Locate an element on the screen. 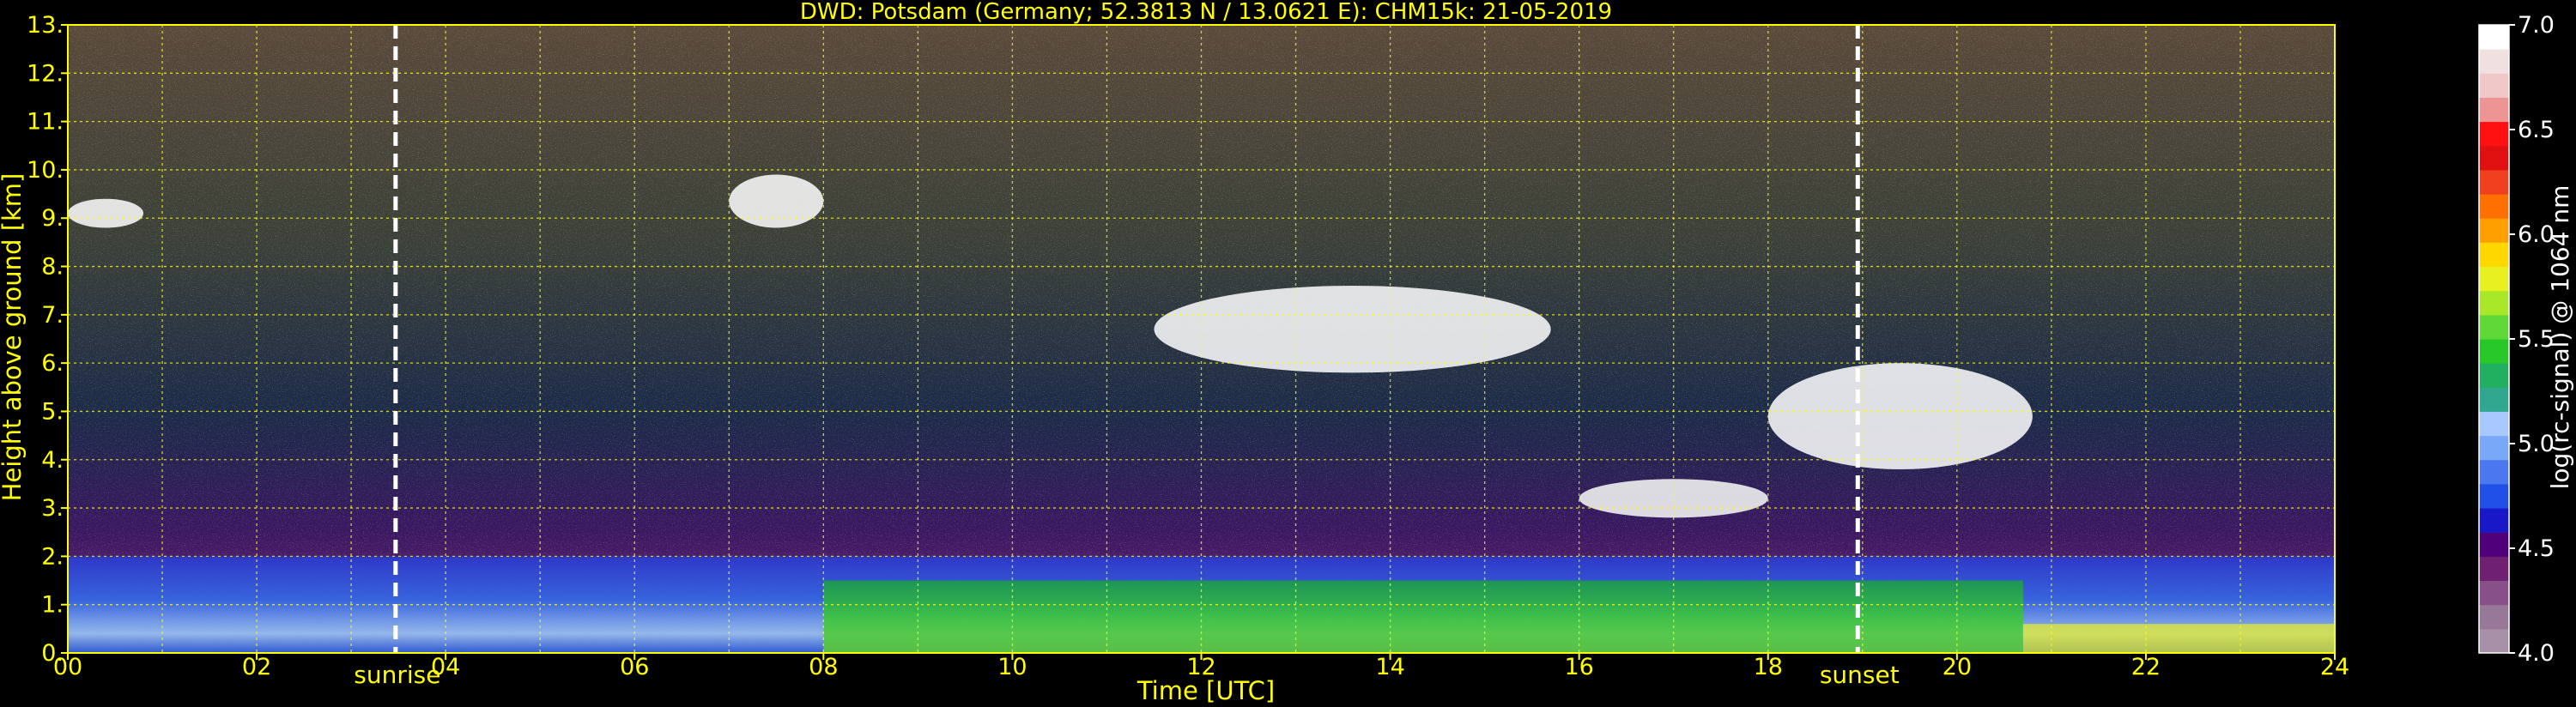  x-tick-label: 22 is located at coordinates (2146, 667).